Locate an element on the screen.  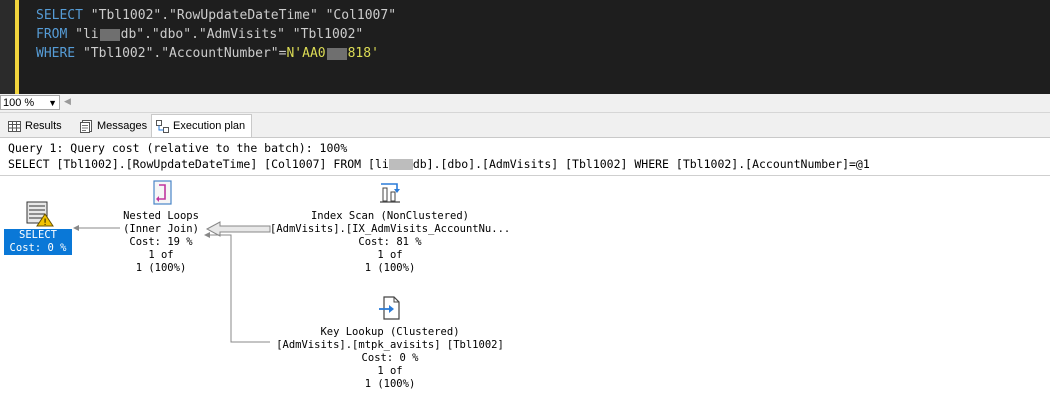
tab-results: Results is located at coordinates (36, 126).